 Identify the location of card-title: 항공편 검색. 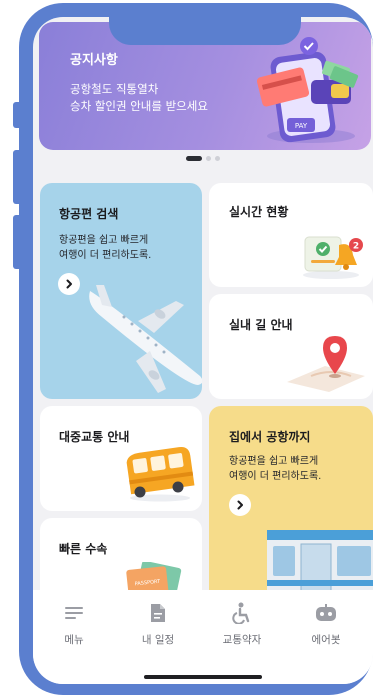
(89, 214).